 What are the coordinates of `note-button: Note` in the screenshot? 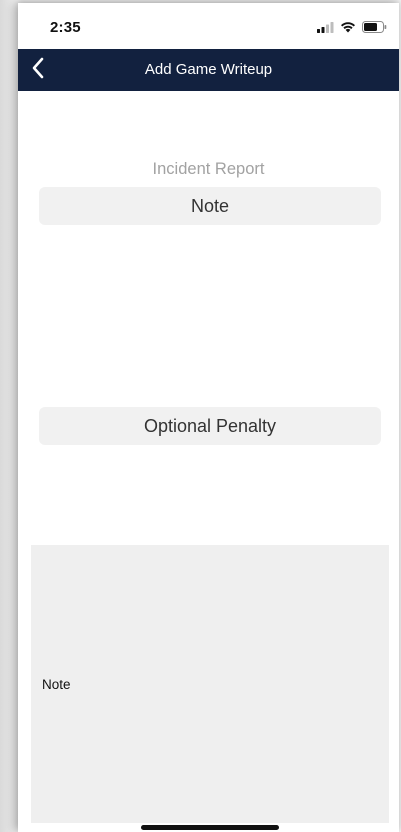 It's located at (210, 206).